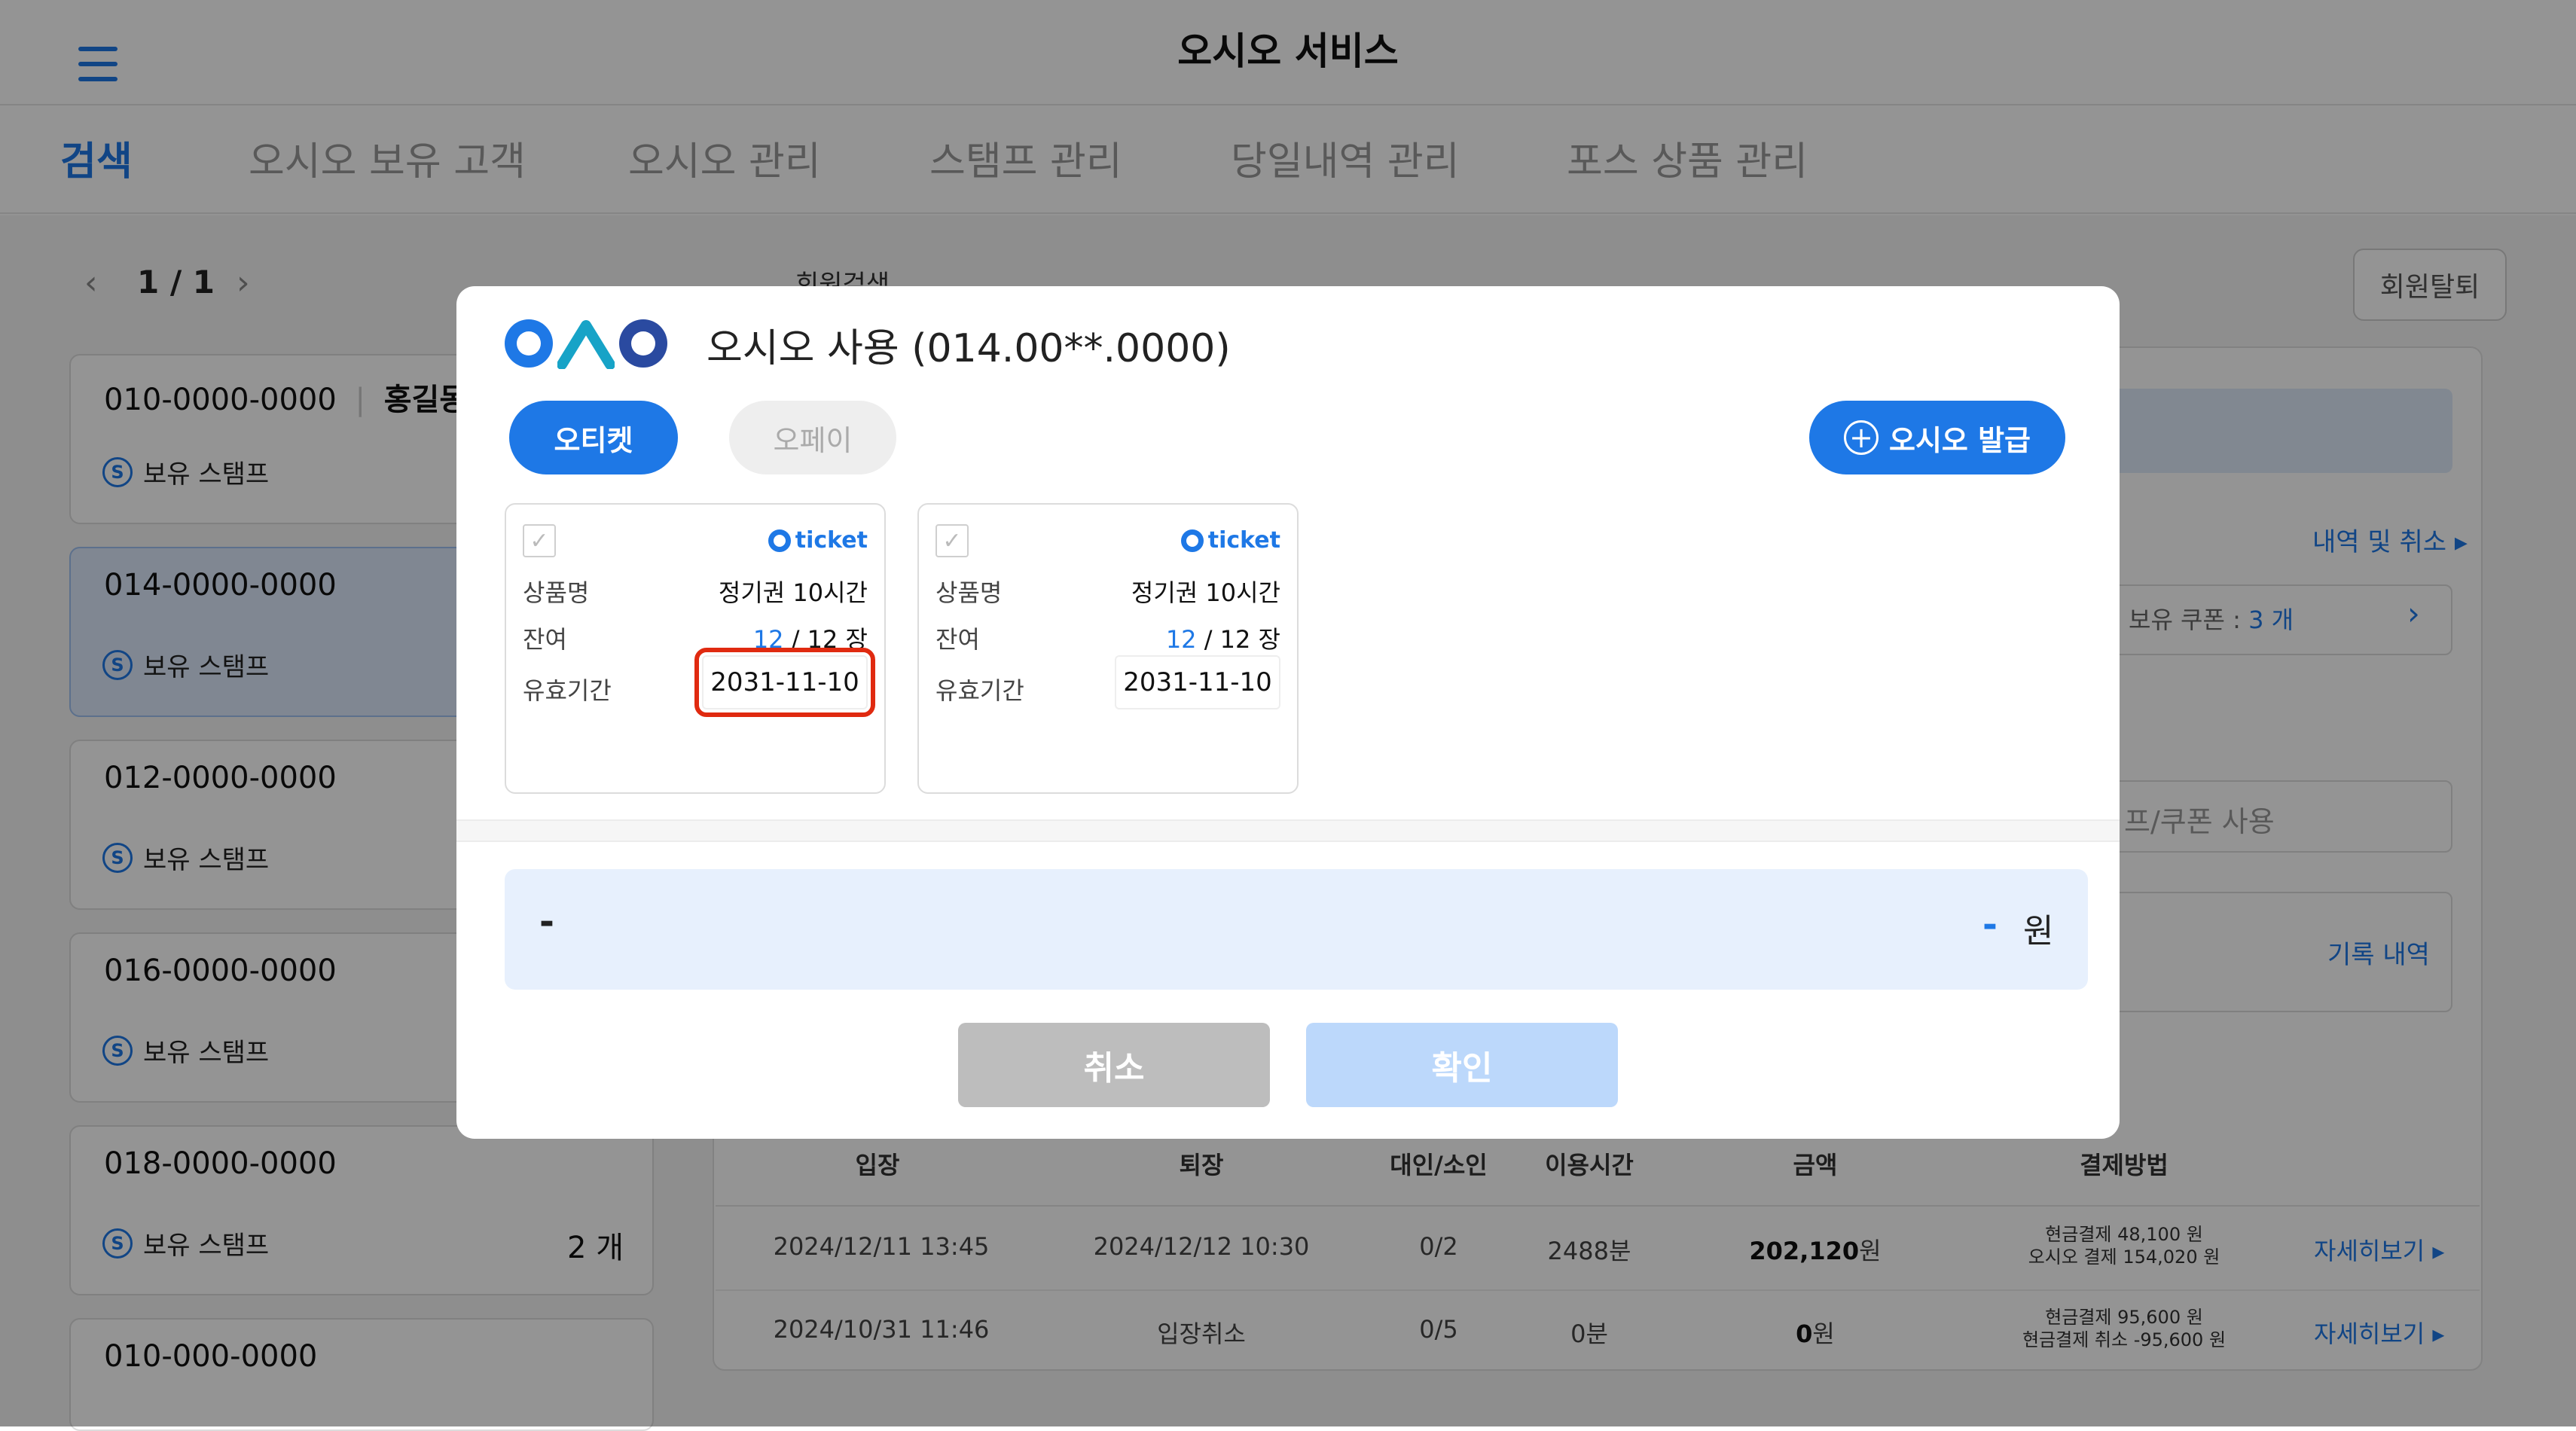 The height and width of the screenshot is (1431, 2576). I want to click on brand-logo-a-icon, so click(586, 344).